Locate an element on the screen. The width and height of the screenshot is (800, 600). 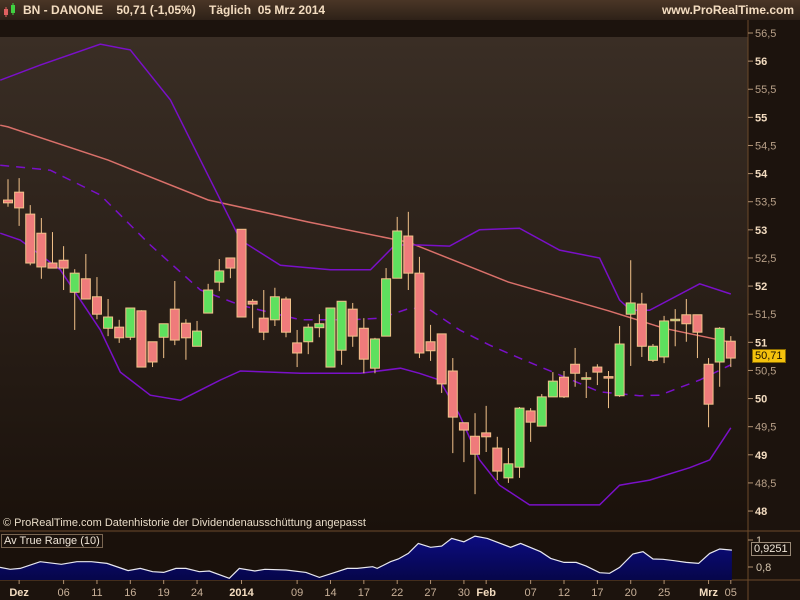
last-price-badge: 50,71 is located at coordinates (769, 356).